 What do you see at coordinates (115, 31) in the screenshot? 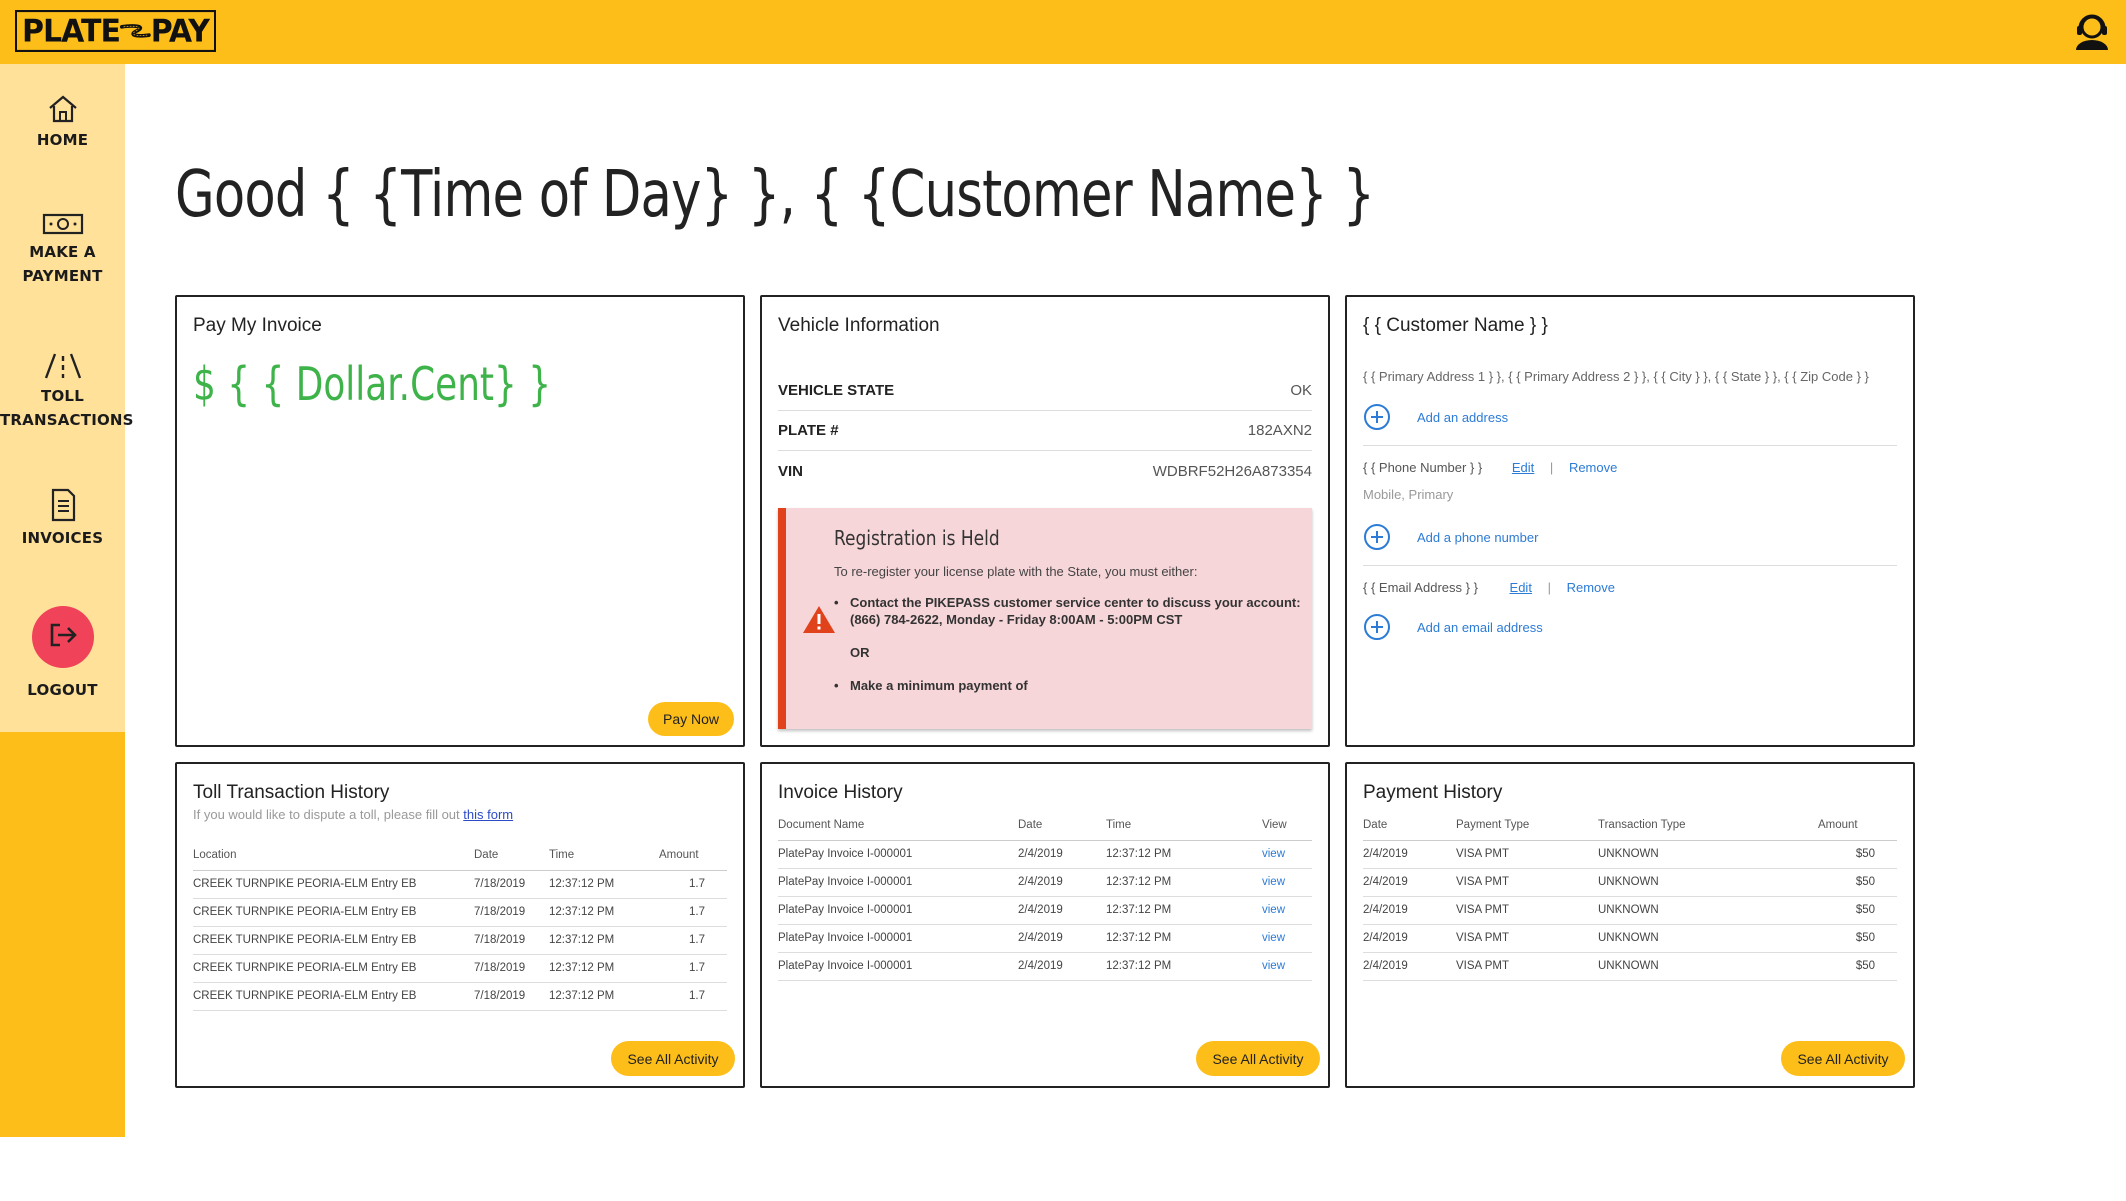
I see `plate-pay-logo: PLATE PAY` at bounding box center [115, 31].